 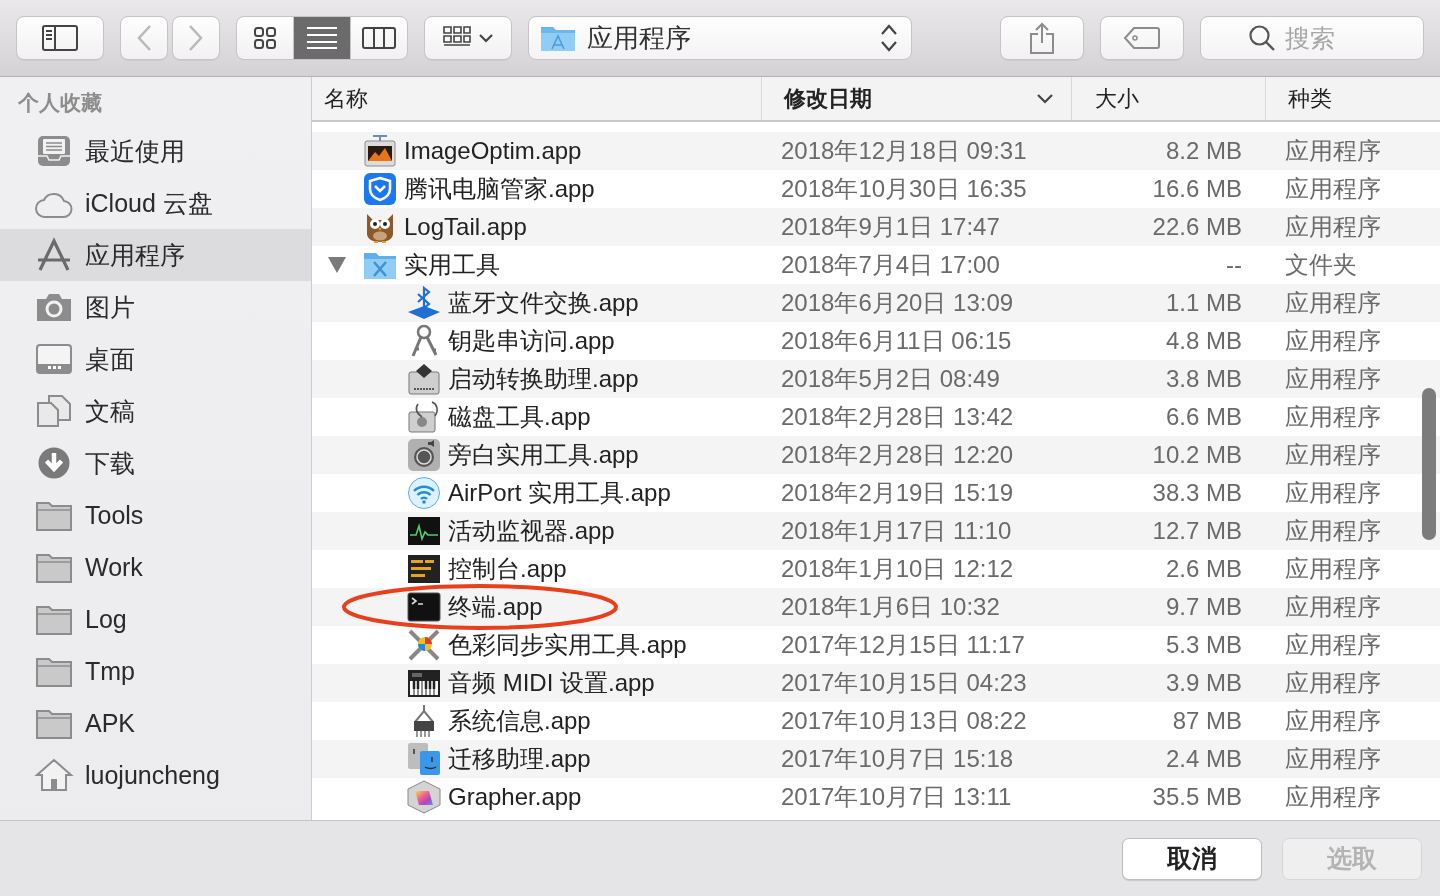 I want to click on file-size: 5.3 MB, so click(x=1203, y=645).